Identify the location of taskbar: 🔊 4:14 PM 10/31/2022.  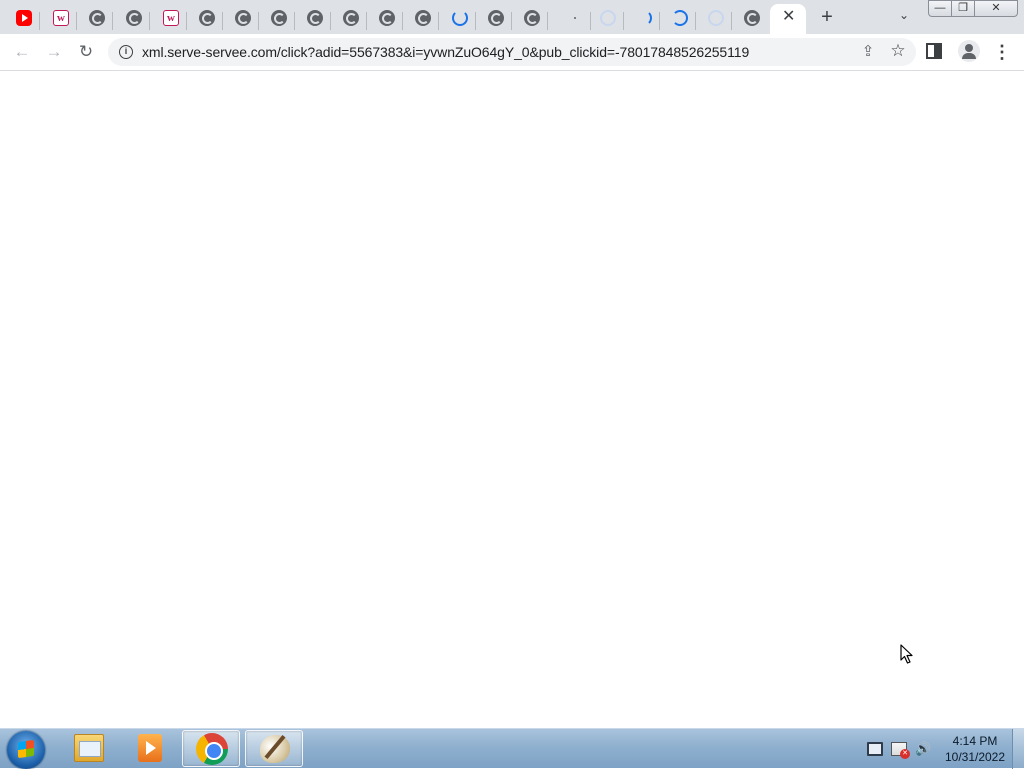
(512, 748).